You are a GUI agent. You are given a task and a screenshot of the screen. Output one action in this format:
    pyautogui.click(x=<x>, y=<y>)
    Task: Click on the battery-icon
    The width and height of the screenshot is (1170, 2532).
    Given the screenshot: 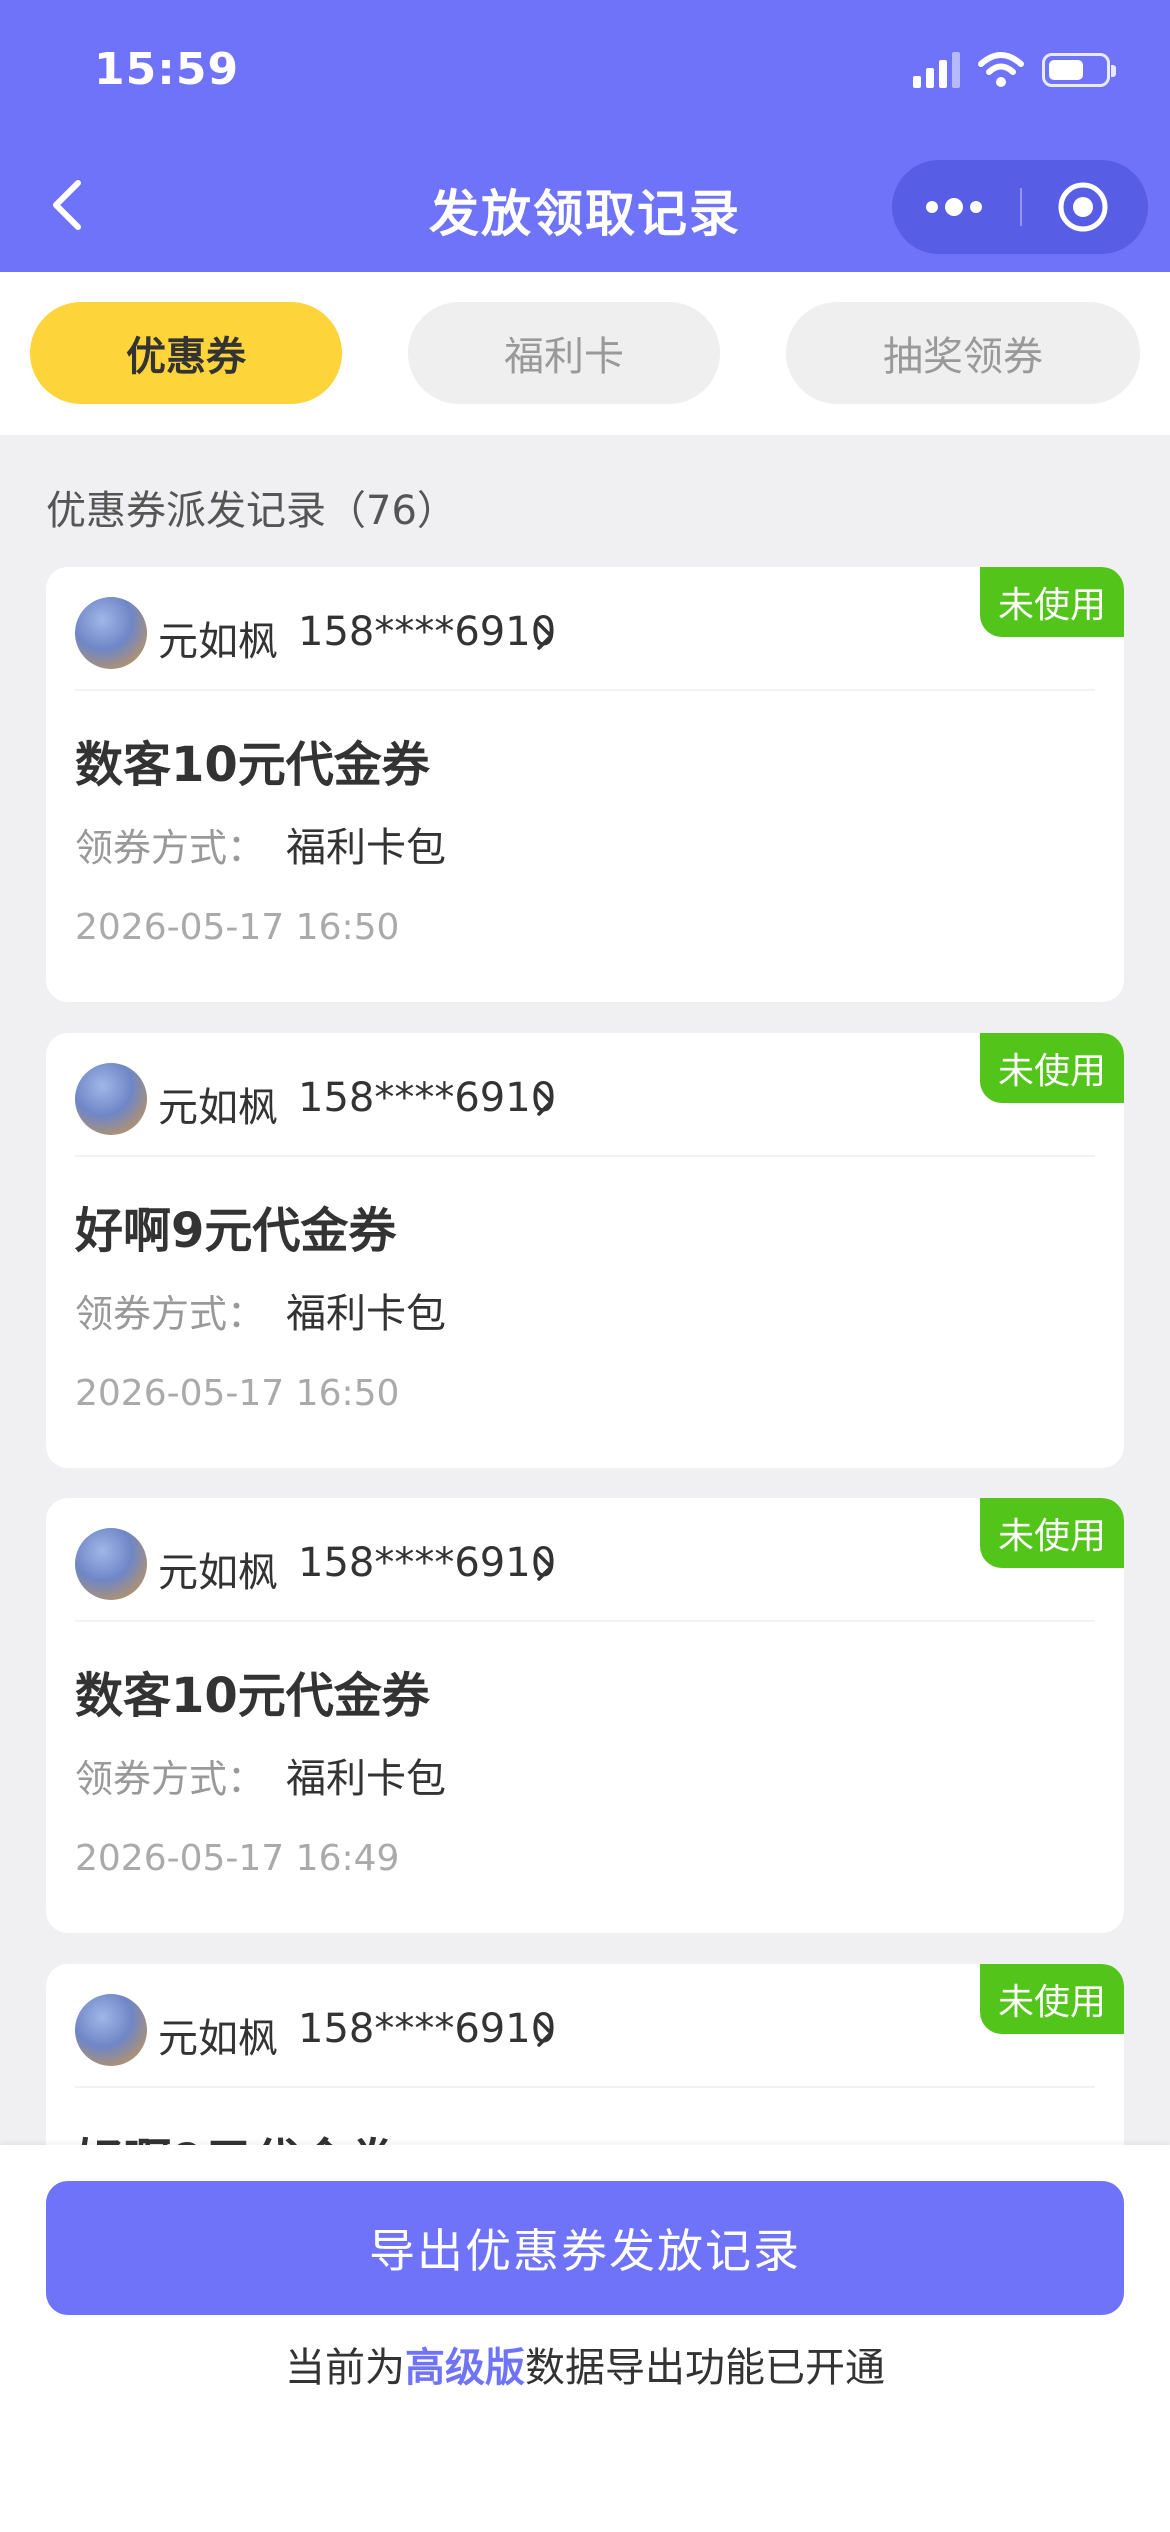 What is the action you would take?
    pyautogui.click(x=1079, y=70)
    